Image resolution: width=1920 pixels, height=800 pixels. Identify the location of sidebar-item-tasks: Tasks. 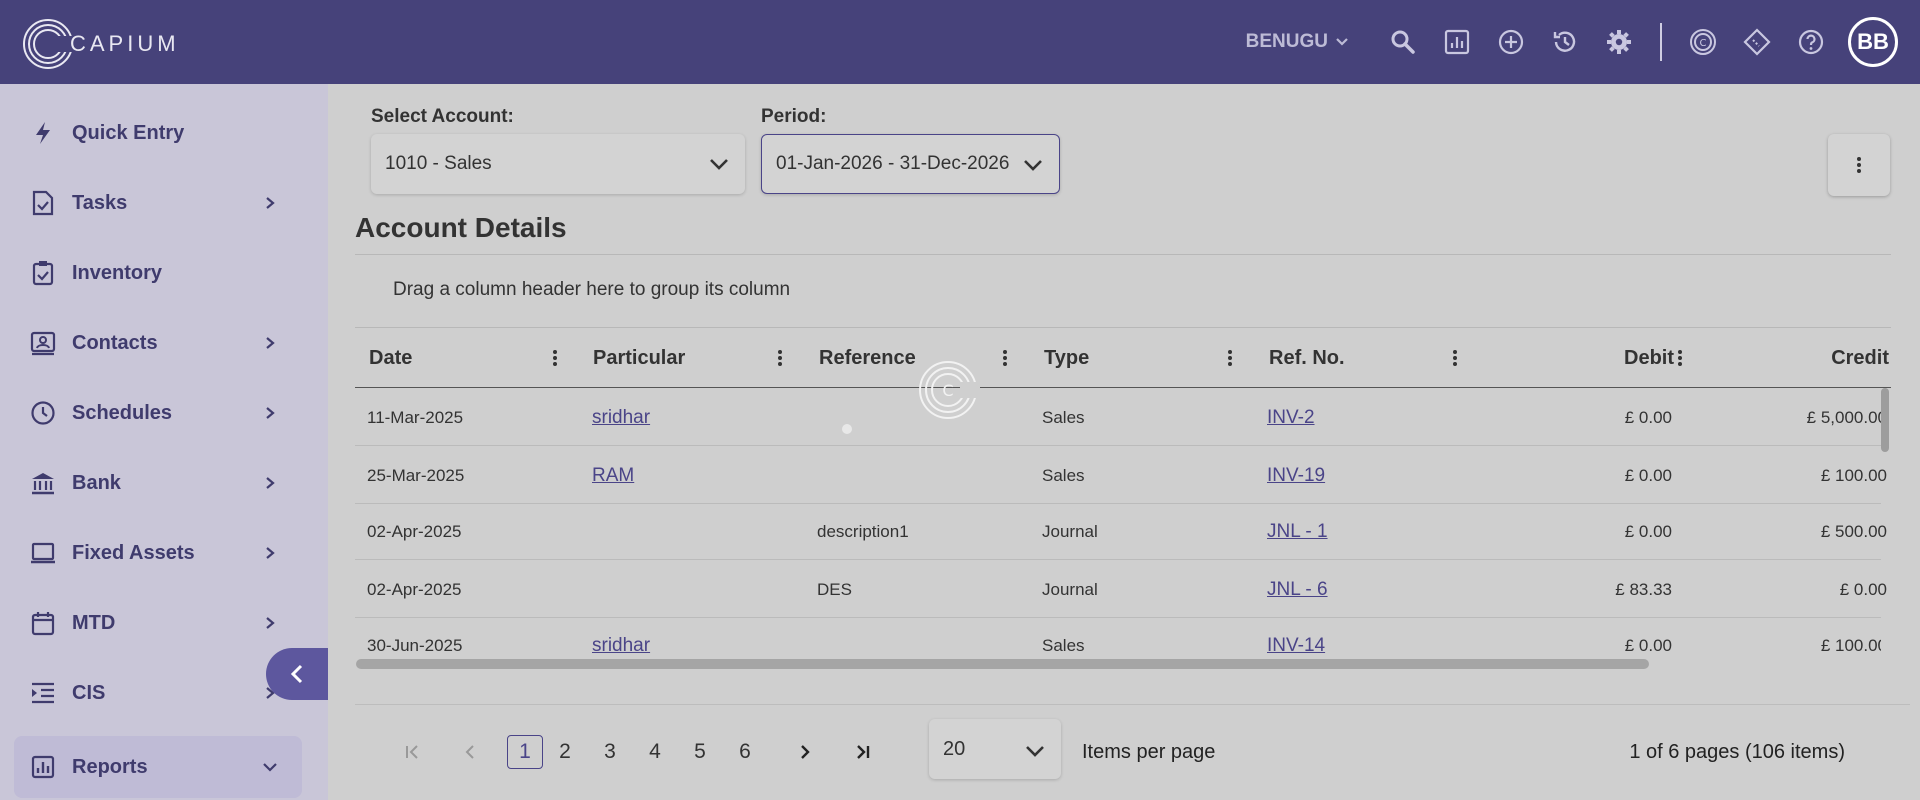
(158, 203).